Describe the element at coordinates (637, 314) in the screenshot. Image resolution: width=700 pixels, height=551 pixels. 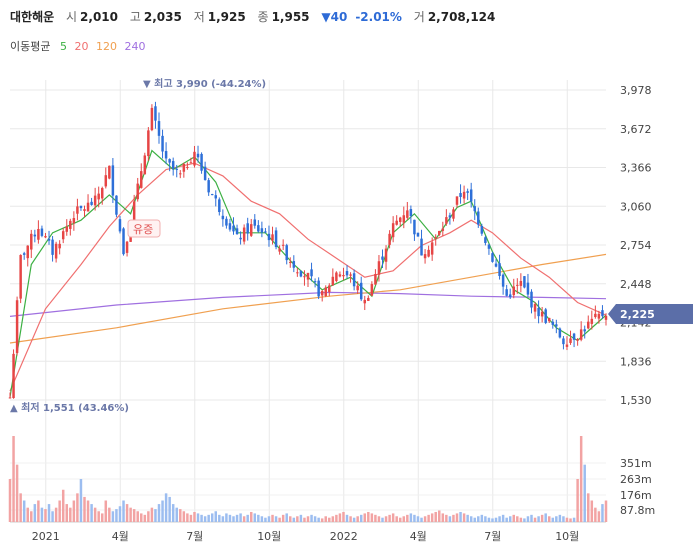
I see `current-price-value: 2,225` at that location.